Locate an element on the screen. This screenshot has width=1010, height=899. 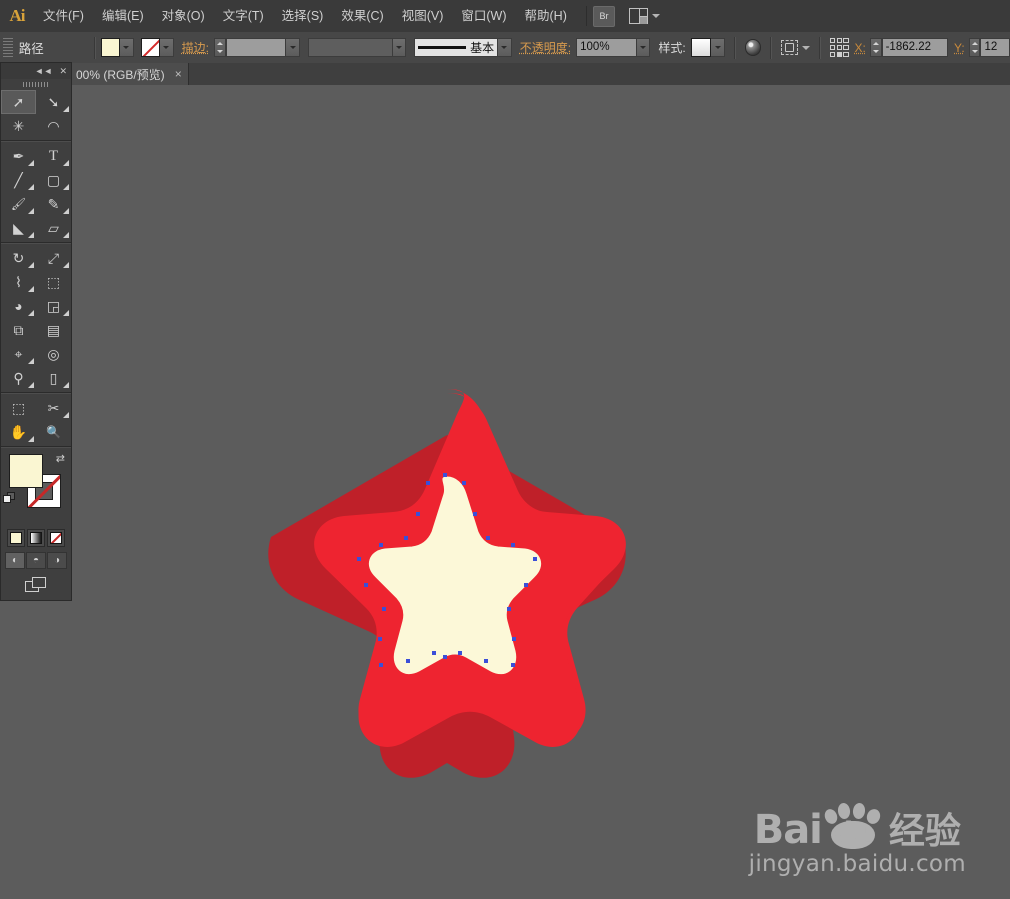
watermark-logo-row: Bai du 经验 is located at coordinates (857, 827).